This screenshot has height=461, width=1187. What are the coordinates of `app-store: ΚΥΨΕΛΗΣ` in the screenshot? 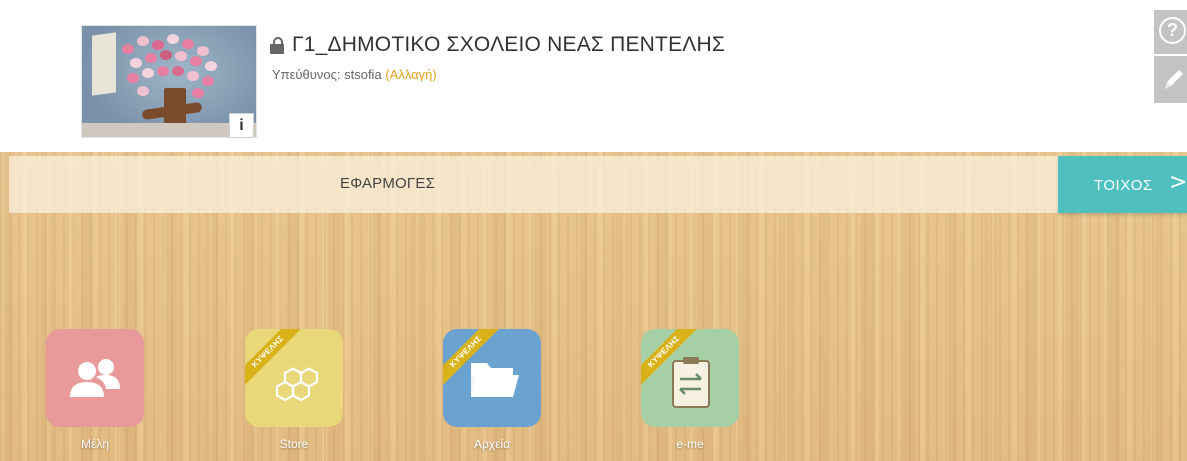 It's located at (294, 378).